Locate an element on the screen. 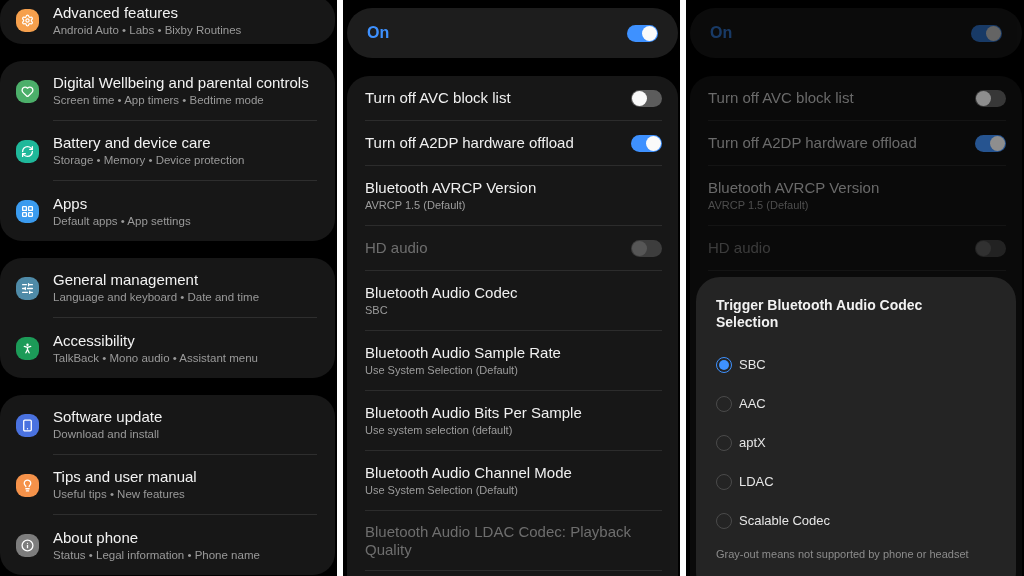 The width and height of the screenshot is (1024, 576). menu-item-subtitle: TalkBack • Mono audio • Assistant menu is located at coordinates (156, 358).